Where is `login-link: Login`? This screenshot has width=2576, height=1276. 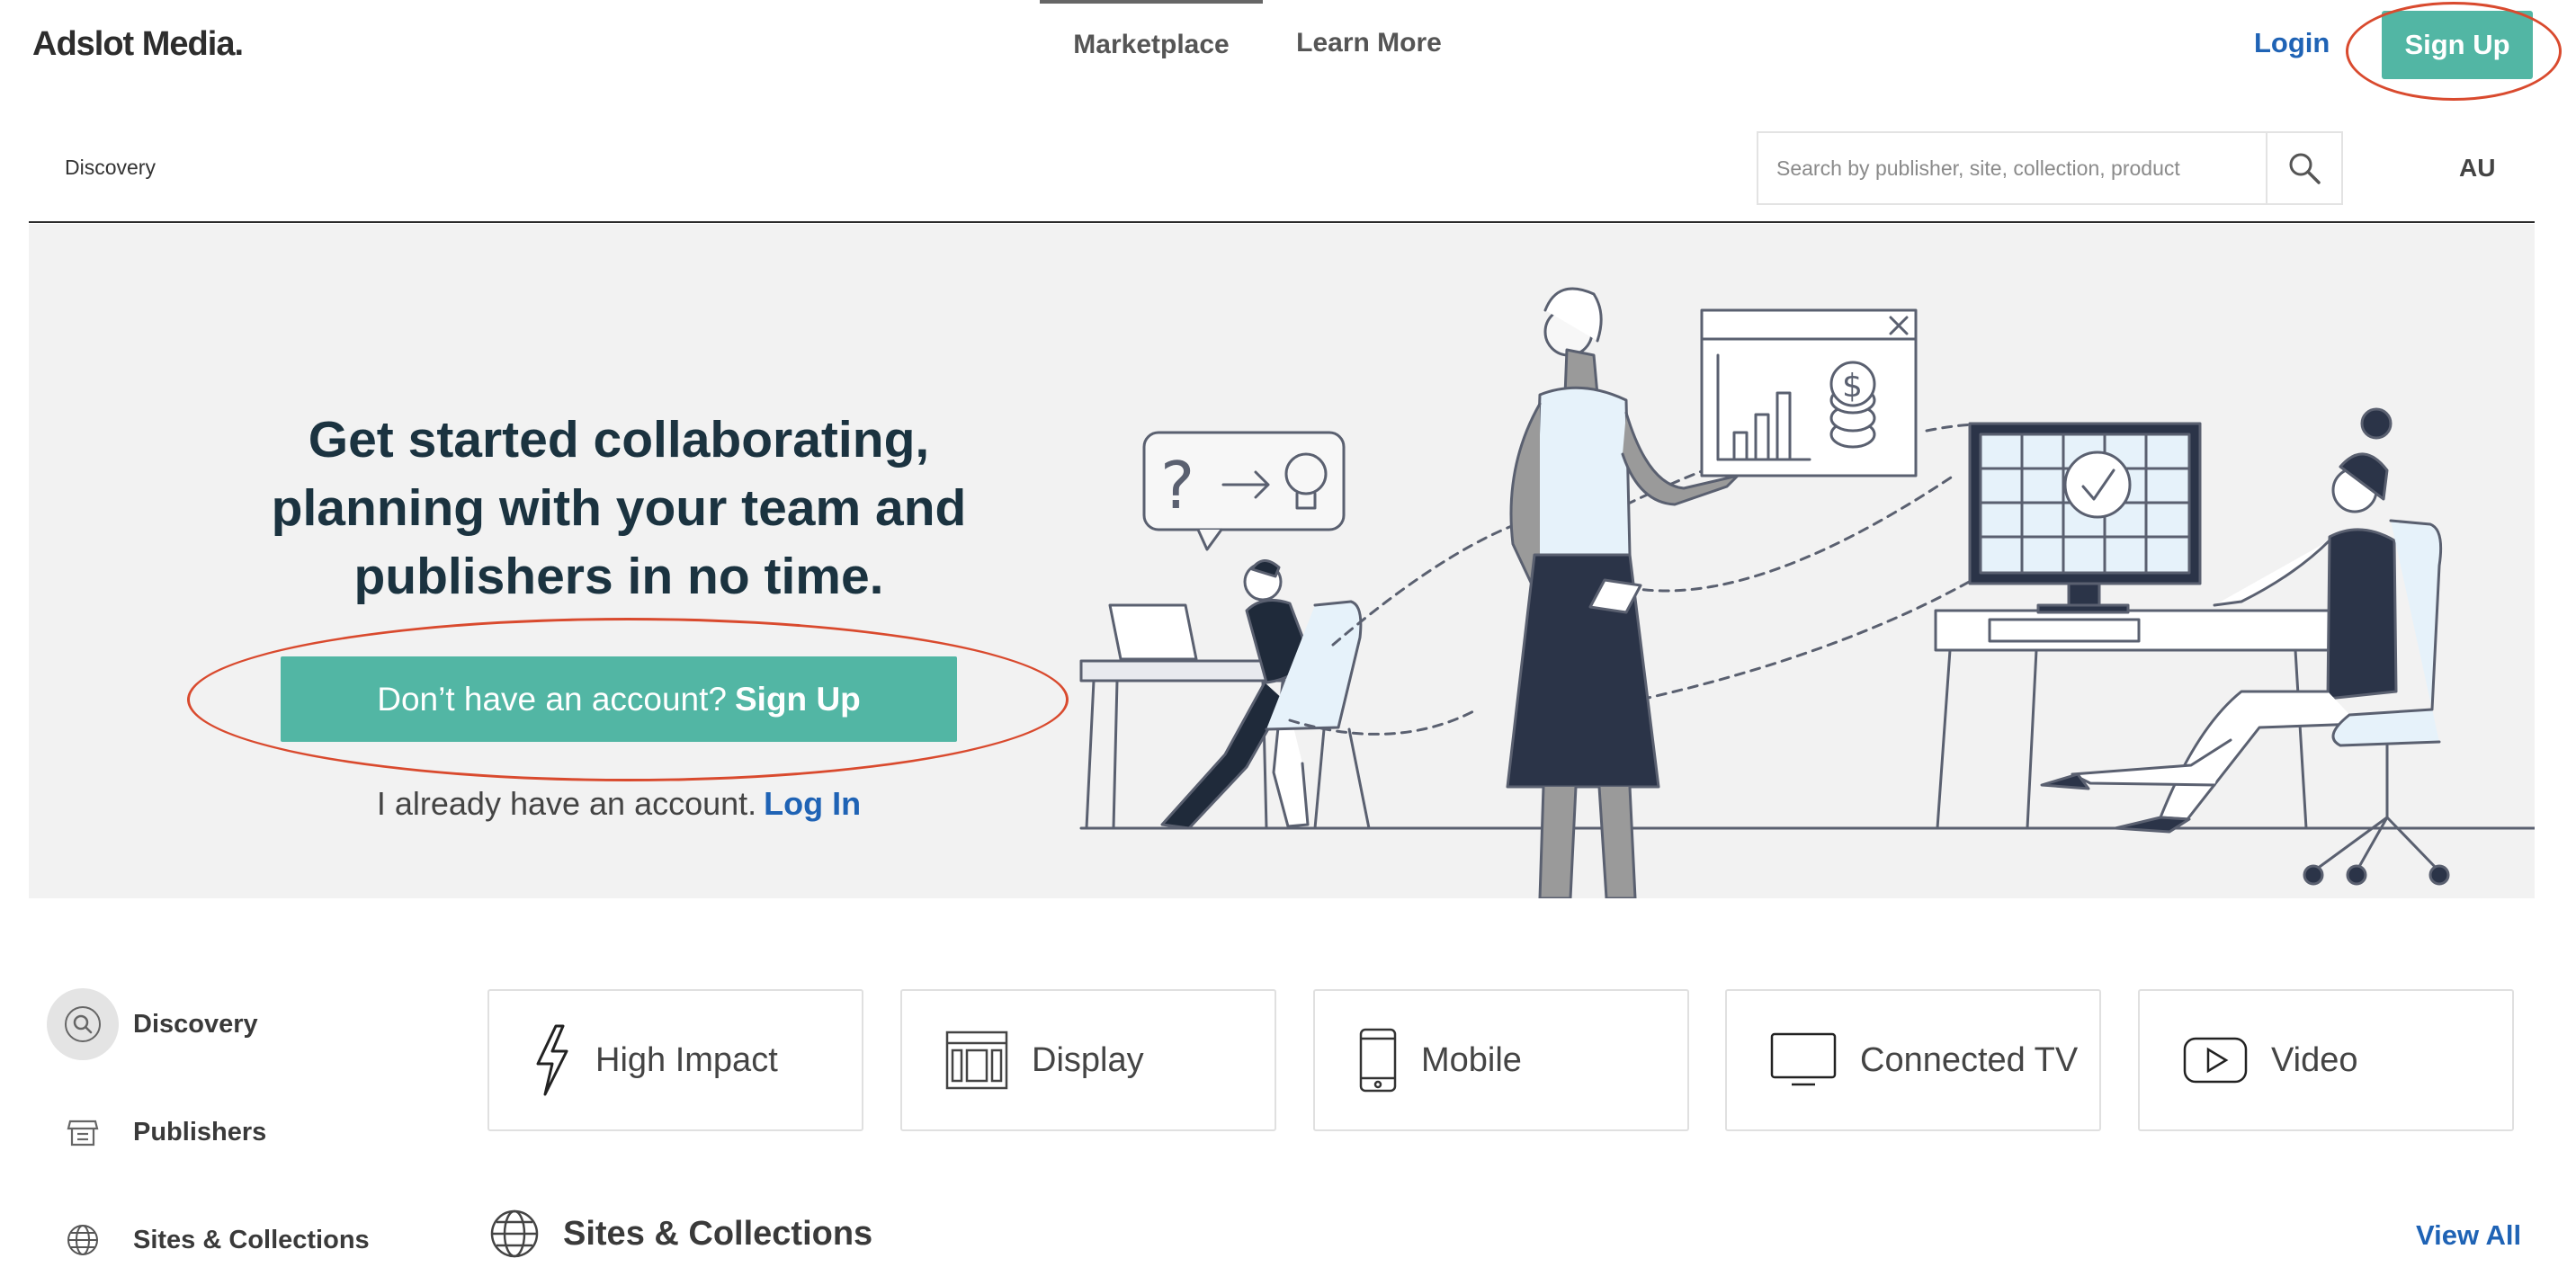 login-link: Login is located at coordinates (2292, 43).